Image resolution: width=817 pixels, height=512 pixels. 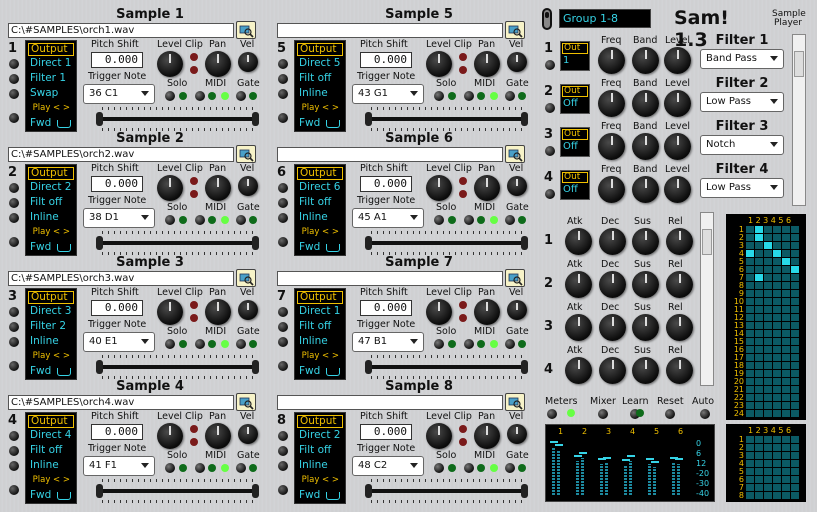 I want to click on trigger-note-select: 36 C1, so click(x=119, y=94).